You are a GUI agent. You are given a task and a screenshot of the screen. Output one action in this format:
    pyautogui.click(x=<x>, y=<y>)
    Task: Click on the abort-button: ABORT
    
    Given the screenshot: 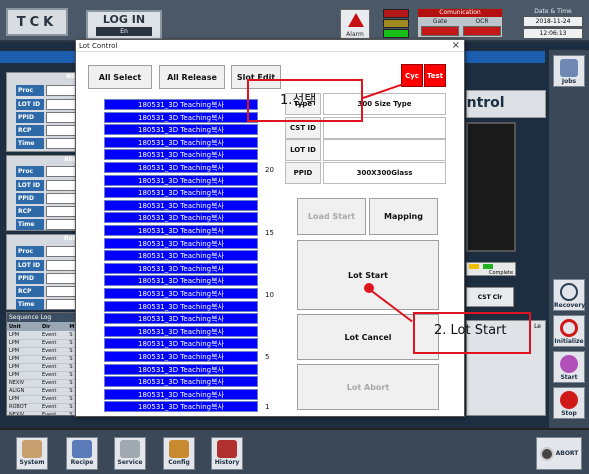 What is the action you would take?
    pyautogui.click(x=559, y=453)
    